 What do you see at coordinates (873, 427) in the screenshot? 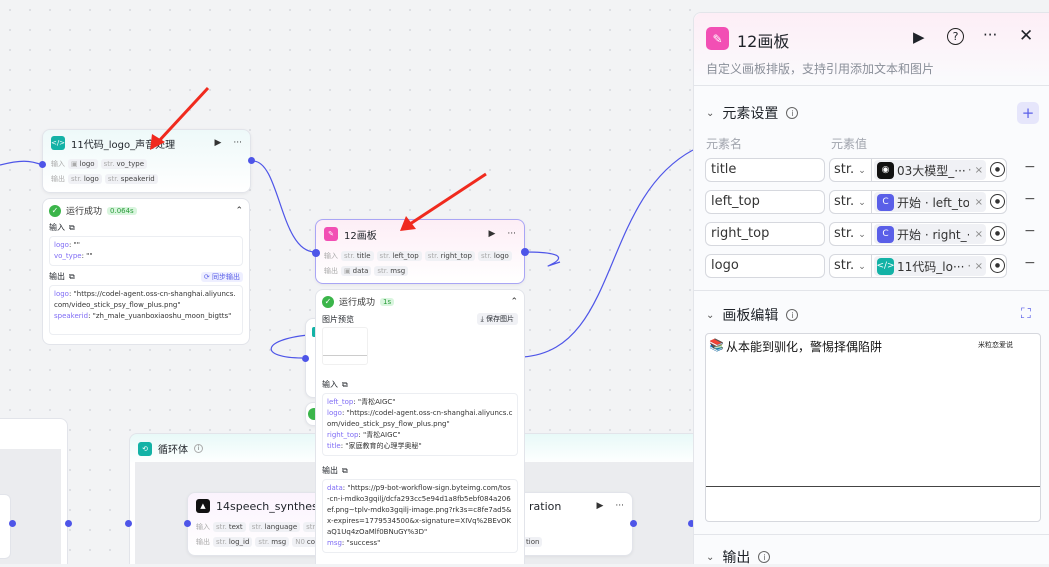
I see `canvas-editor: 📚 从本能到驯化，警惕择偶陷阱 米粒恋爱说` at bounding box center [873, 427].